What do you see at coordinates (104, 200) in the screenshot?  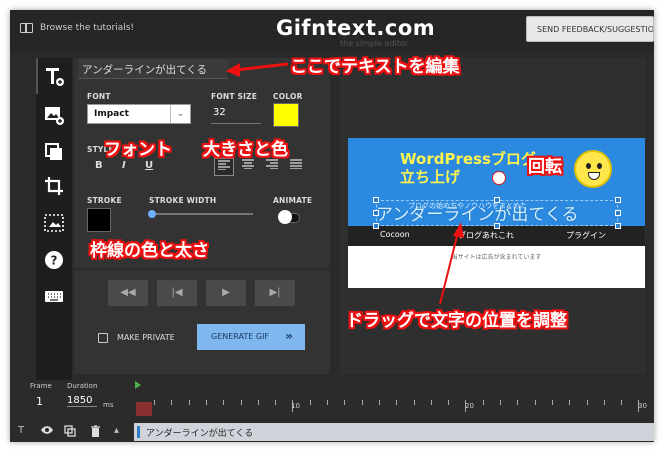 I see `stroke-label: STROKE` at bounding box center [104, 200].